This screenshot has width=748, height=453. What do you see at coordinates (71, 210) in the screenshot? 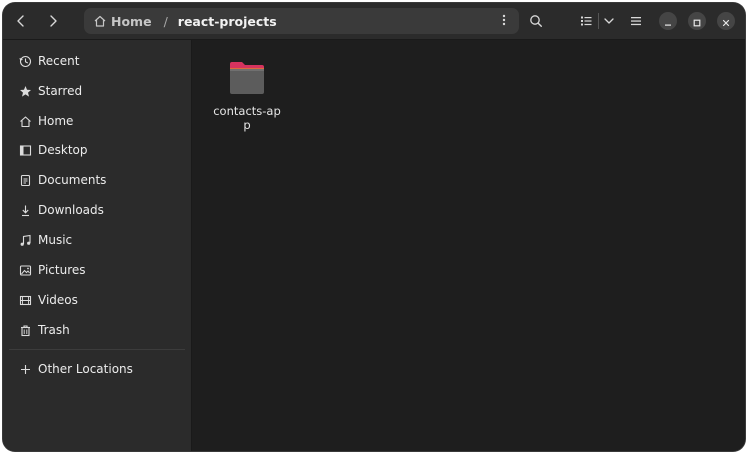
I see `sidebar-item-label: Downloads` at bounding box center [71, 210].